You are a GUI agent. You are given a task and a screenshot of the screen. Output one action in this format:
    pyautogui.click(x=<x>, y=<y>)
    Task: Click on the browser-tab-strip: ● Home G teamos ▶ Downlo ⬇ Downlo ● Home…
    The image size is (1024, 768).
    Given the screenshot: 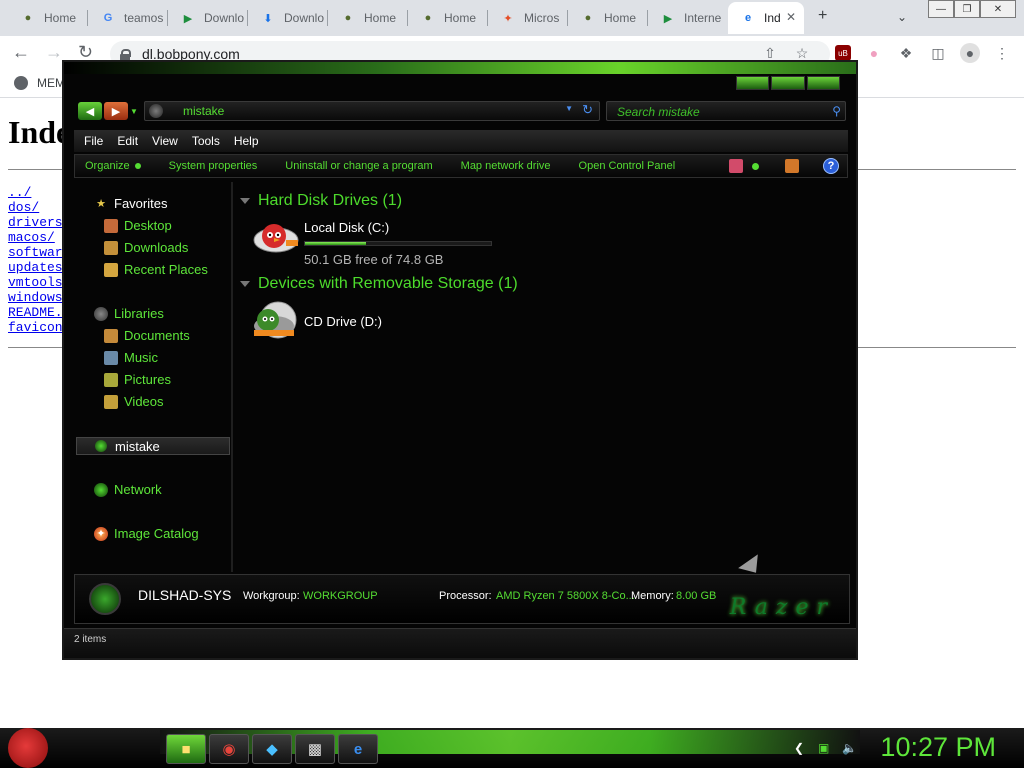 What is the action you would take?
    pyautogui.click(x=512, y=18)
    